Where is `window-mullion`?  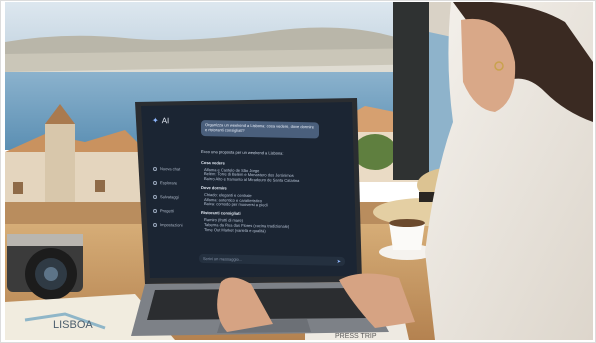
window-mullion is located at coordinates (411, 91).